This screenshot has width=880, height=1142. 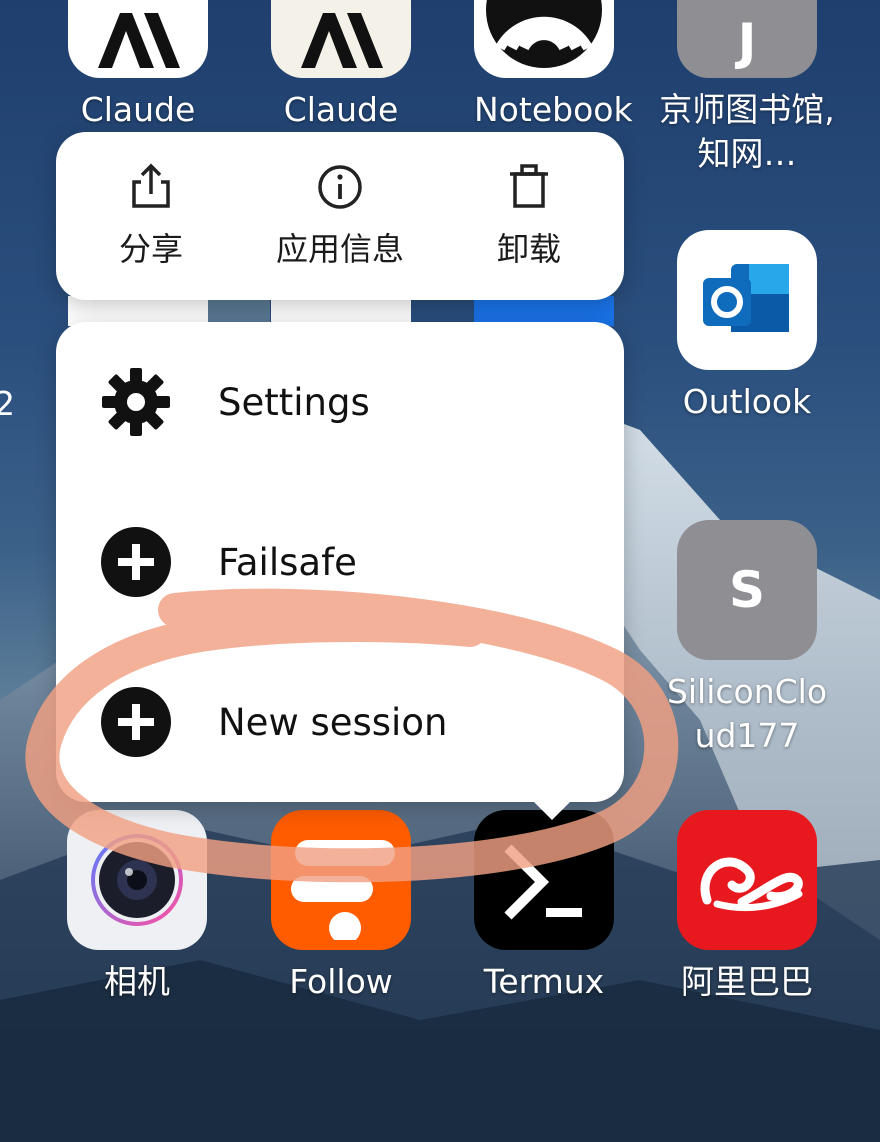 I want to click on app-notebook: Notebook, so click(x=553, y=66).